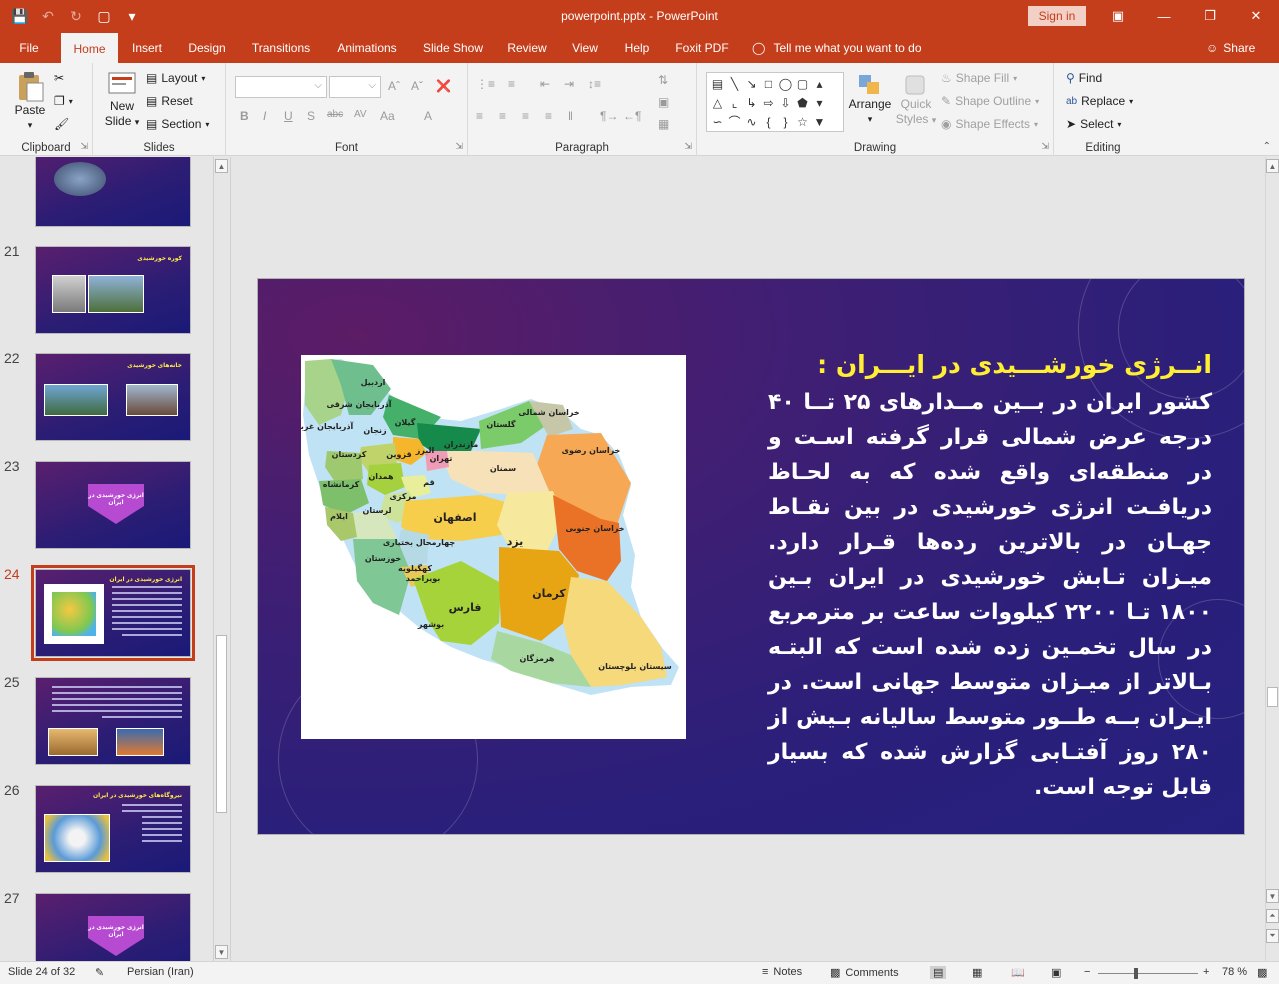 Image resolution: width=1279 pixels, height=984 pixels. I want to click on zoom-out-icon: −, so click(1087, 972).